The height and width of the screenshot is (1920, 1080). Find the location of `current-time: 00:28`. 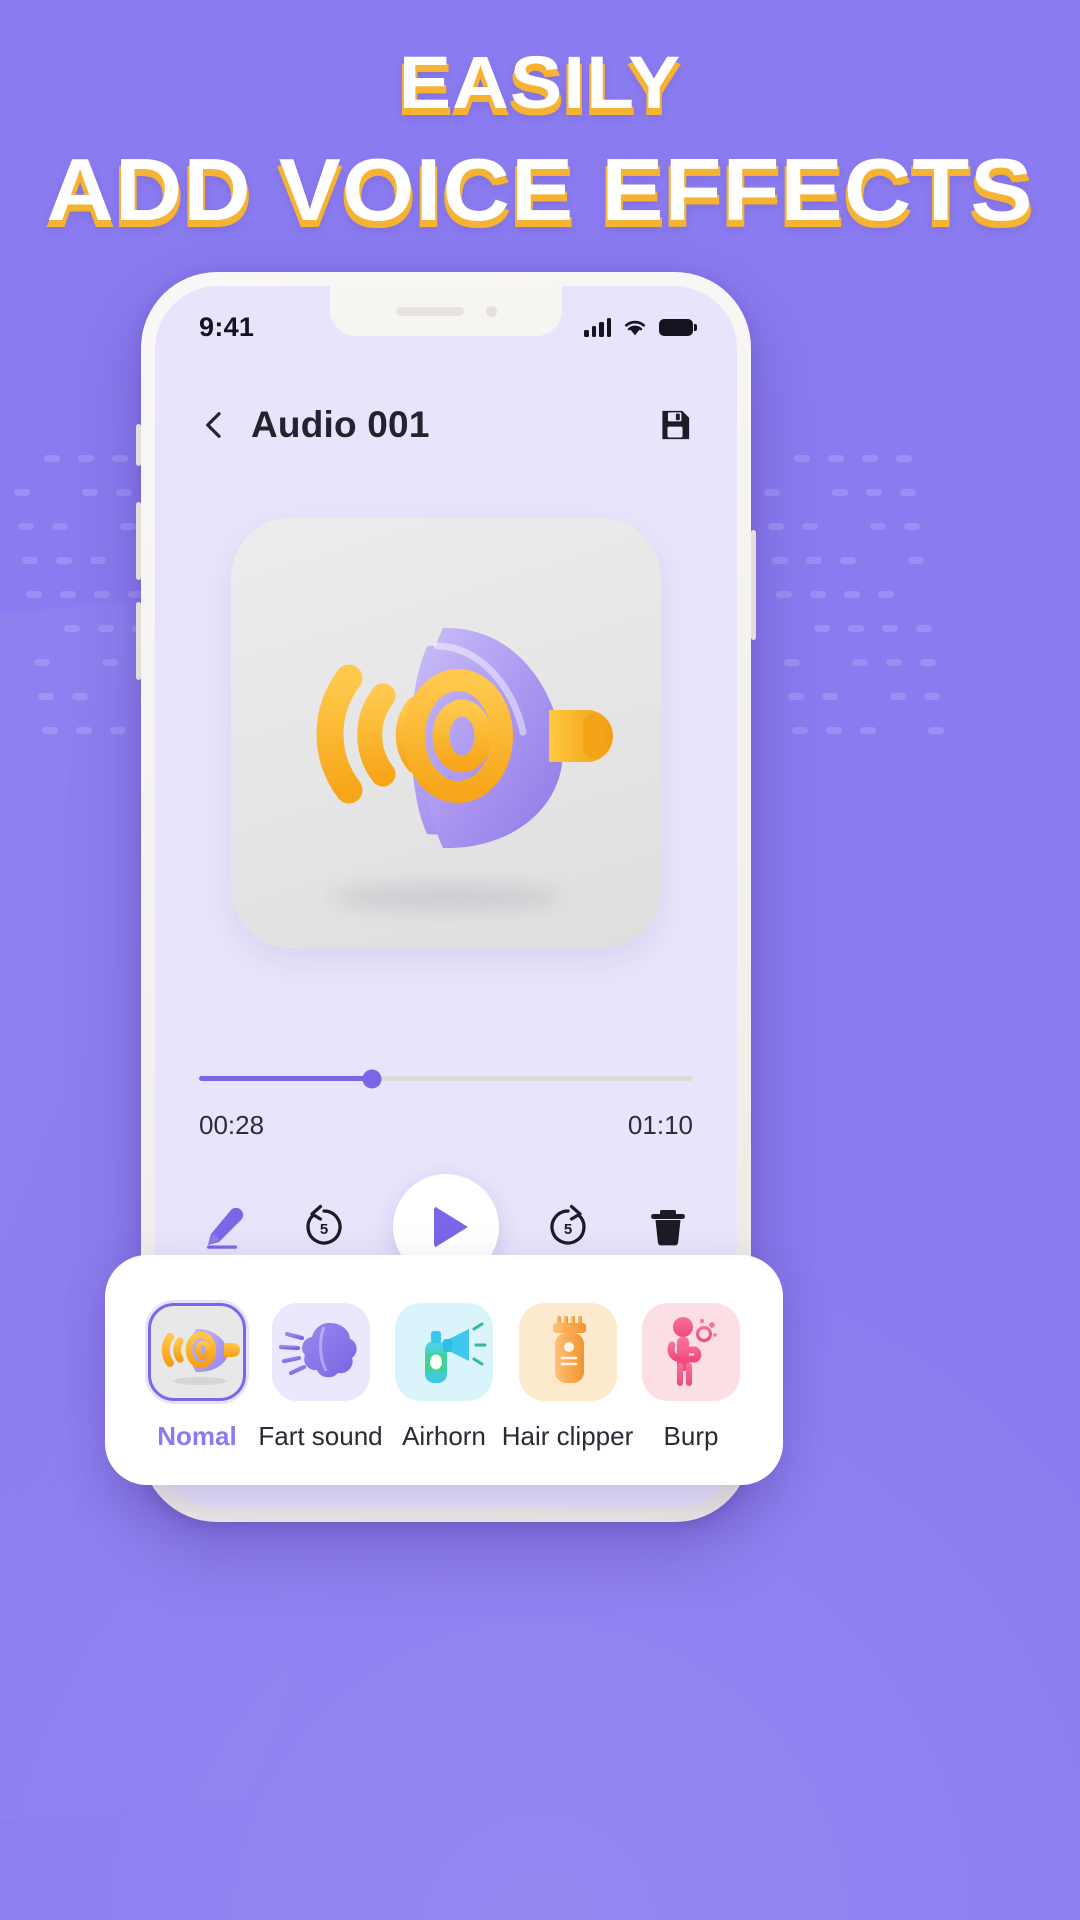

current-time: 00:28 is located at coordinates (232, 1125).